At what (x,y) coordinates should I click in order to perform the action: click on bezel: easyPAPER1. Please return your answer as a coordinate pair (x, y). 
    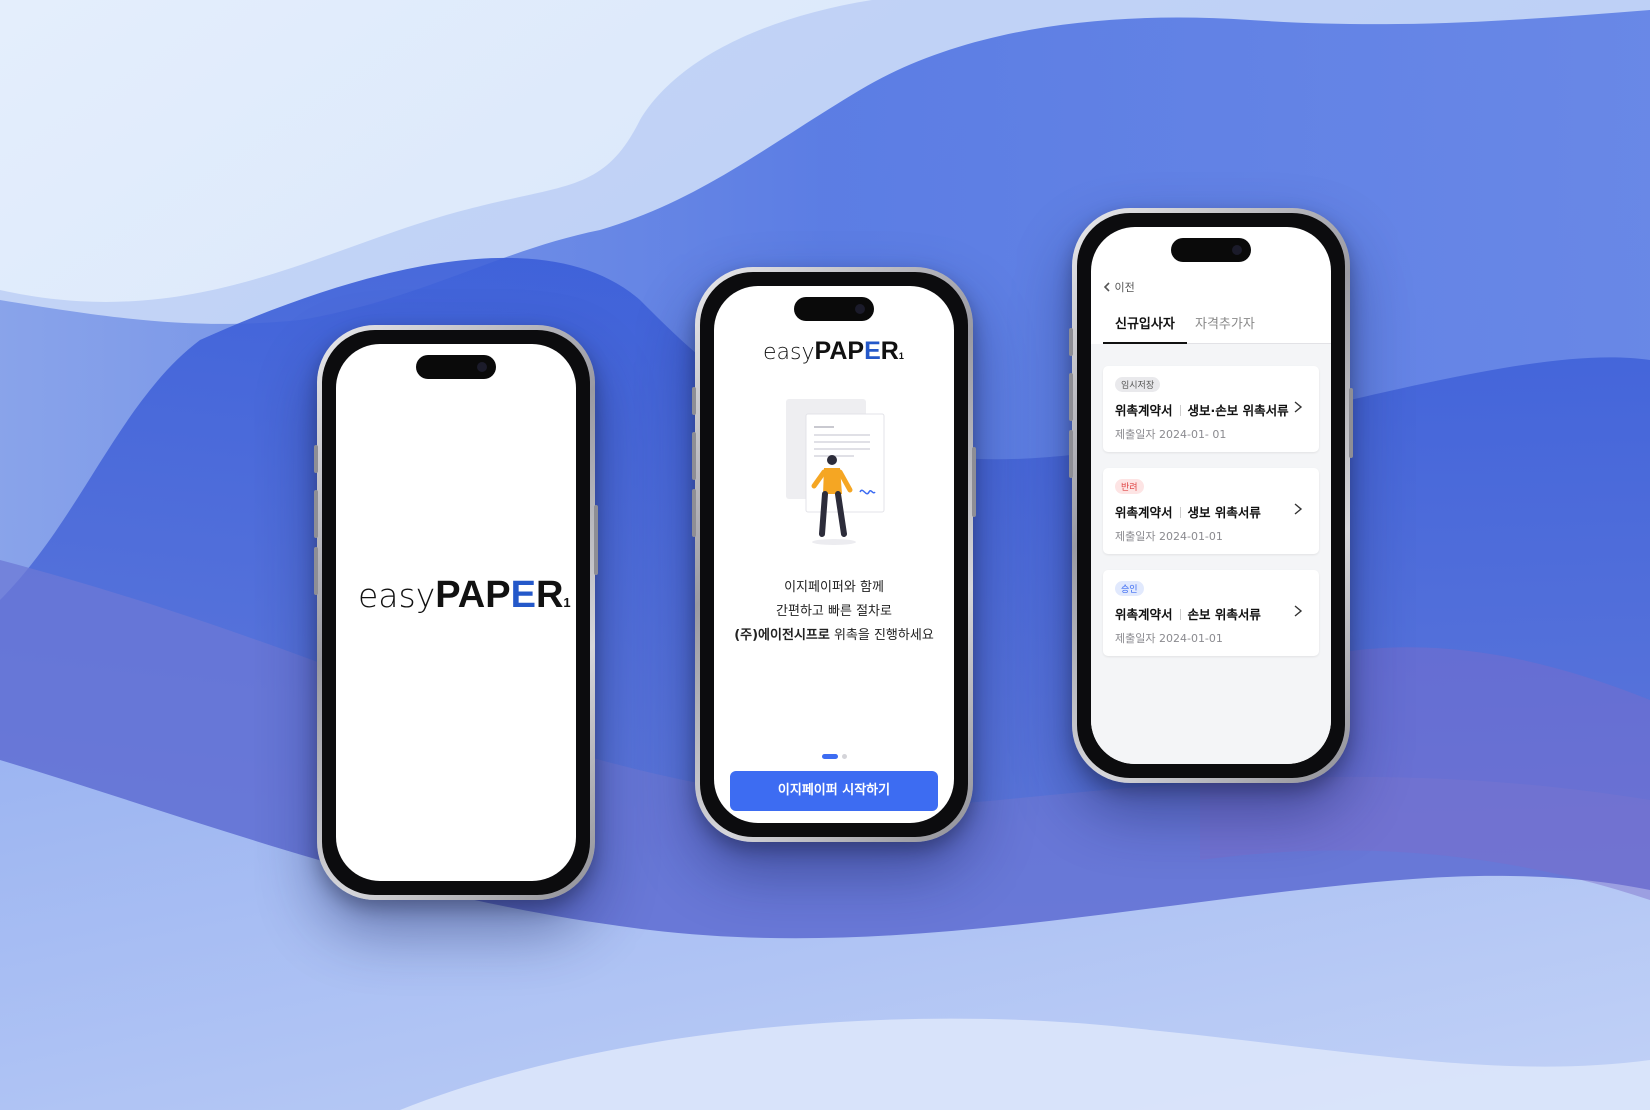
    Looking at the image, I should click on (456, 612).